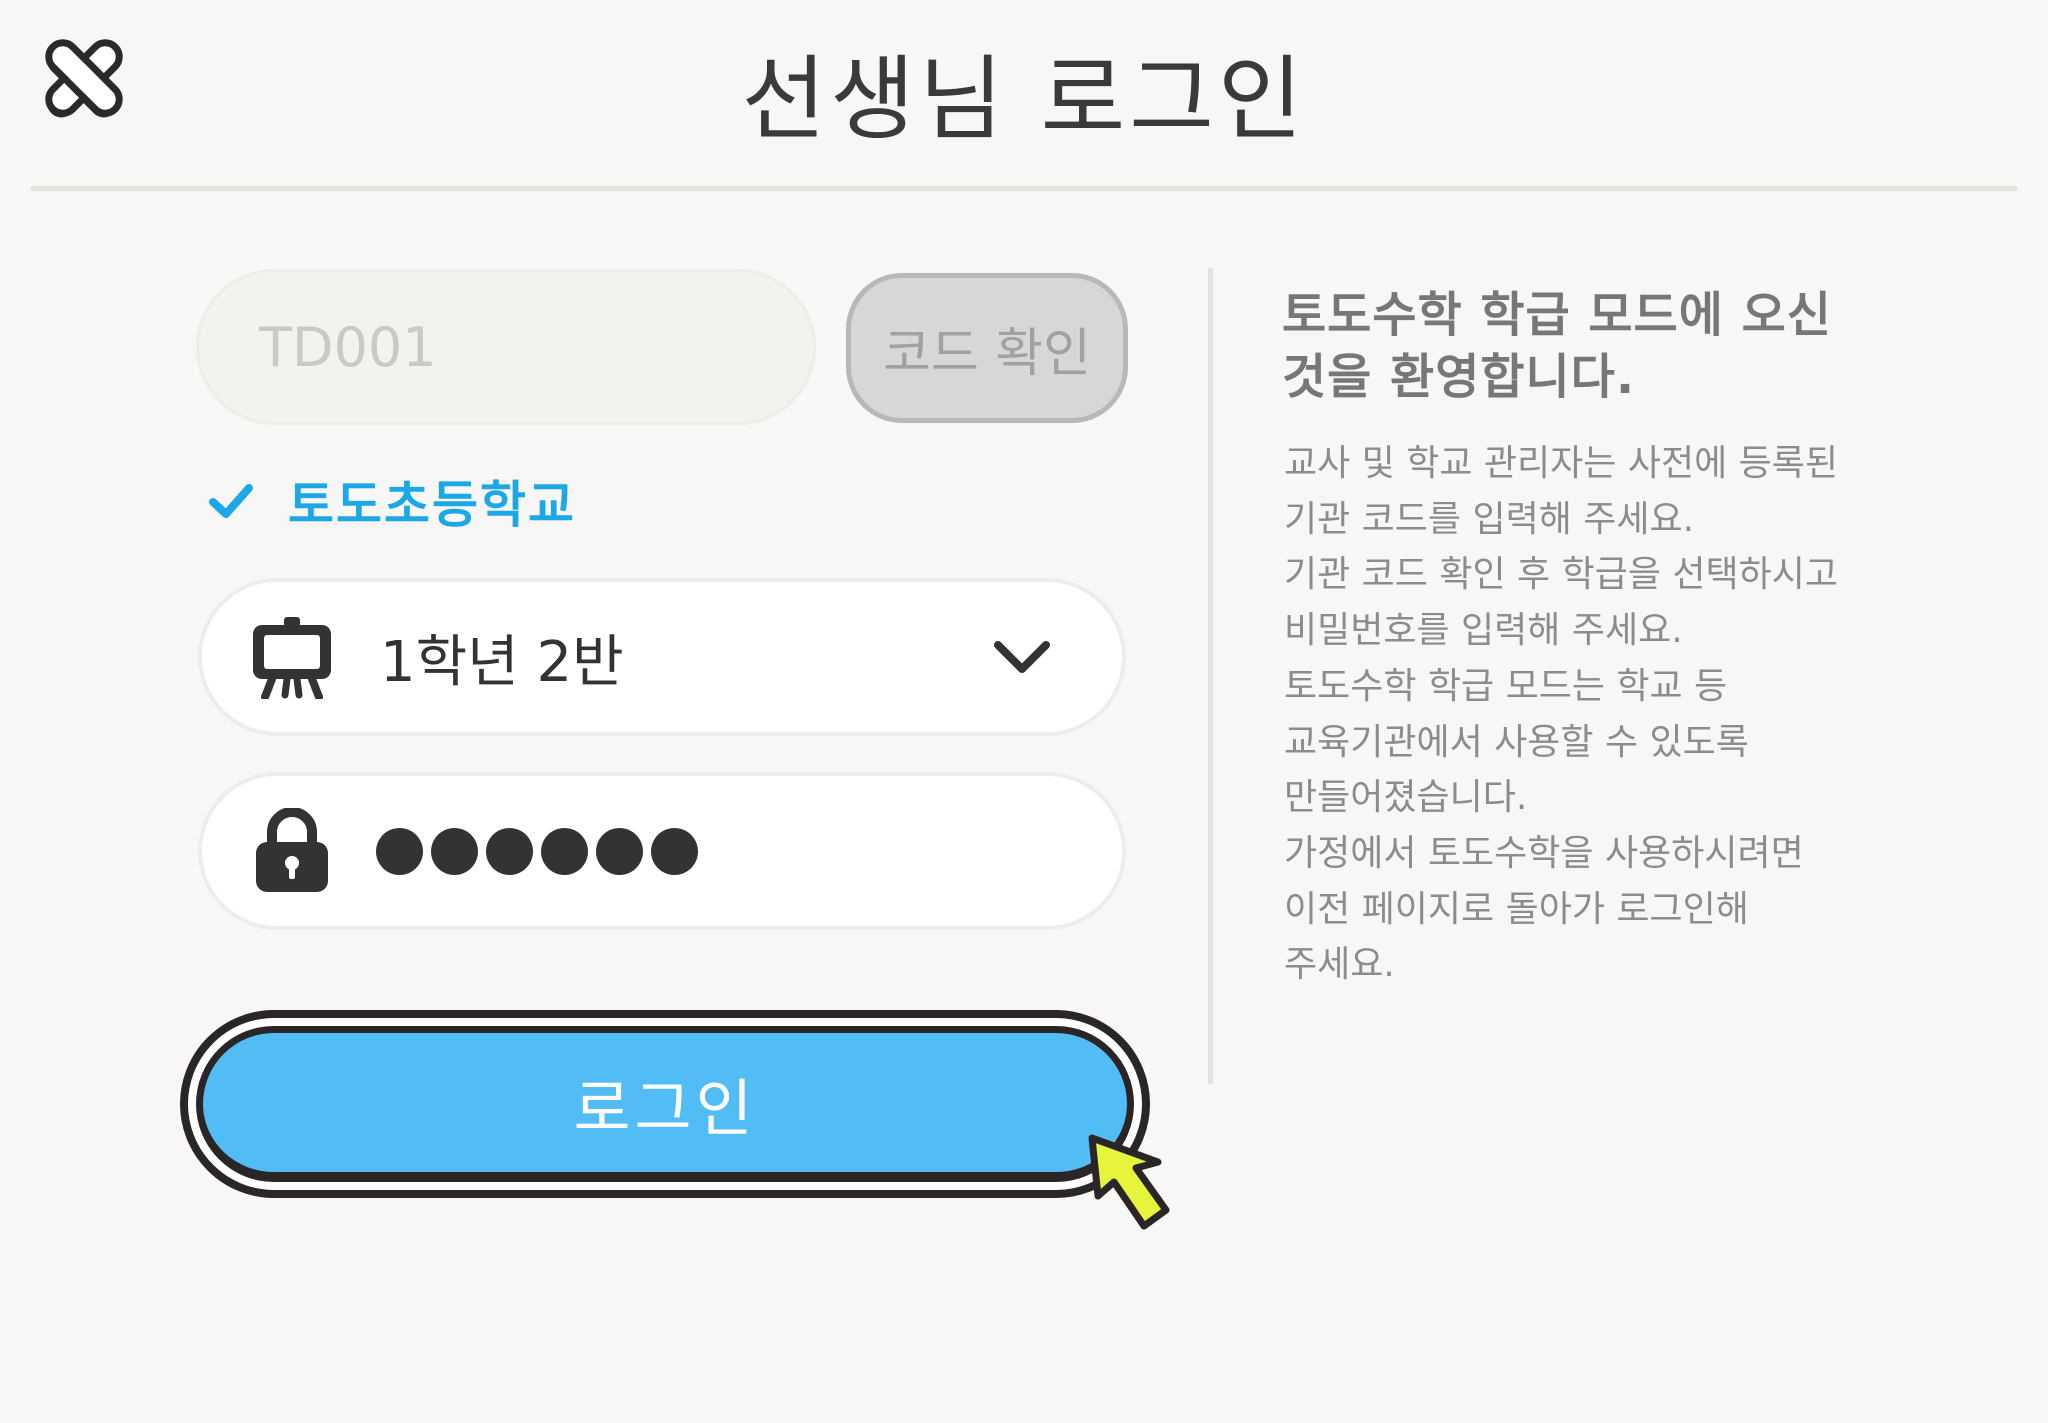 The height and width of the screenshot is (1423, 2048). What do you see at coordinates (231, 501) in the screenshot?
I see `check-icon` at bounding box center [231, 501].